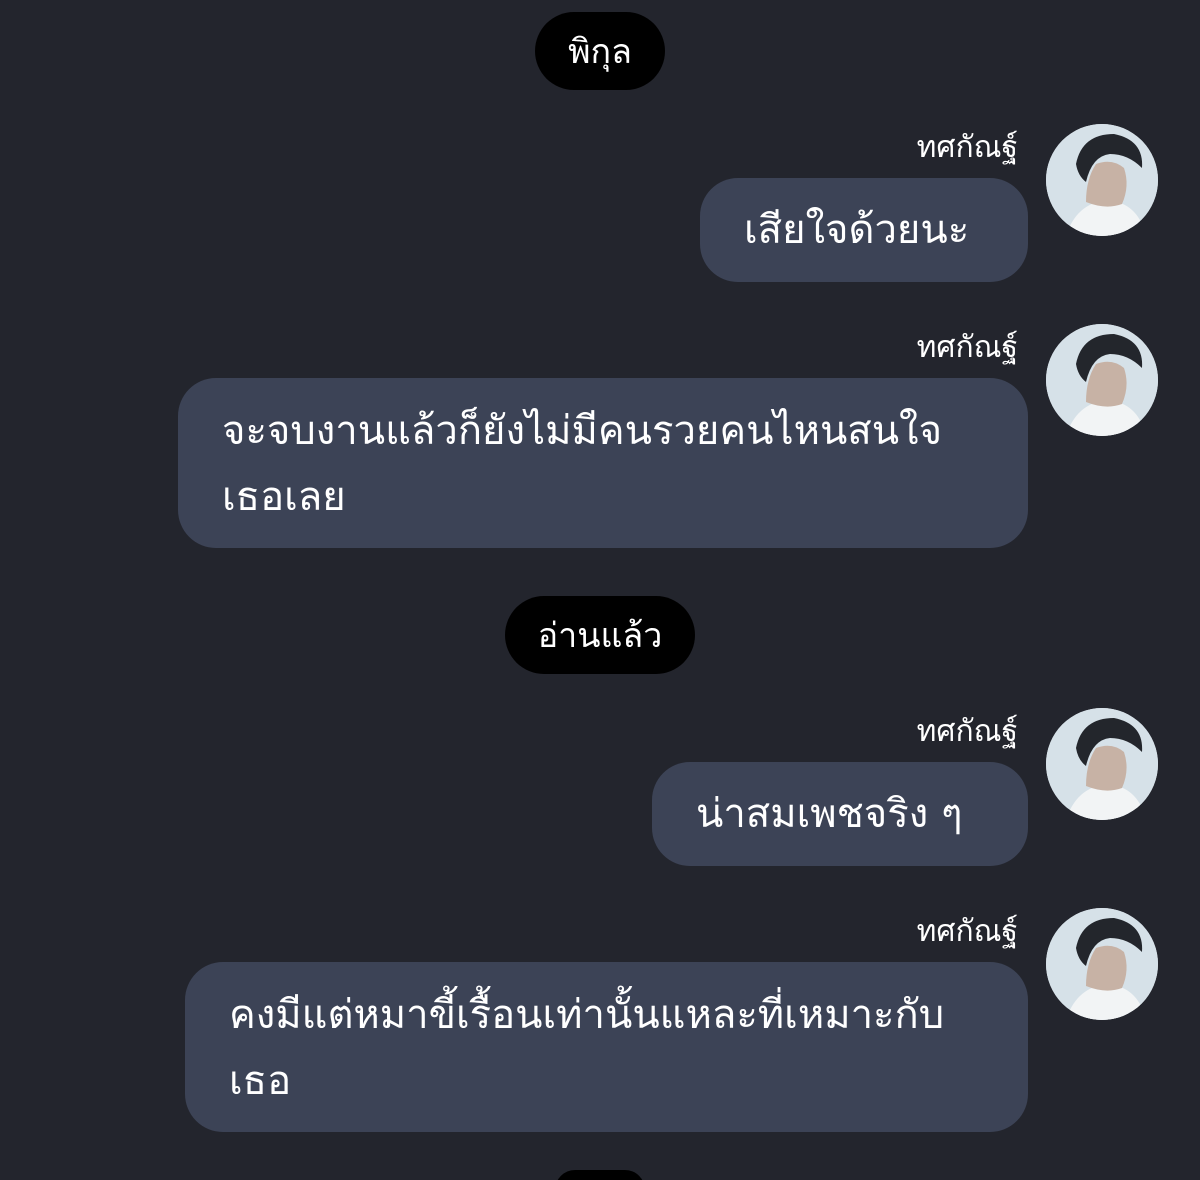  What do you see at coordinates (829, 814) in the screenshot?
I see `message-text: น่าสมเพชจริง ๆ` at bounding box center [829, 814].